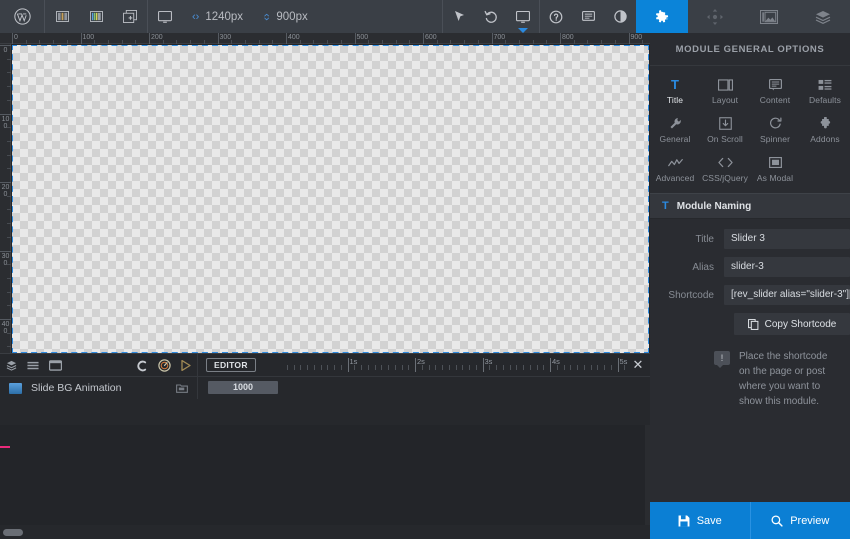 Image resolution: width=850 pixels, height=539 pixels. Describe the element at coordinates (823, 16) in the screenshot. I see `layers-icon` at that location.